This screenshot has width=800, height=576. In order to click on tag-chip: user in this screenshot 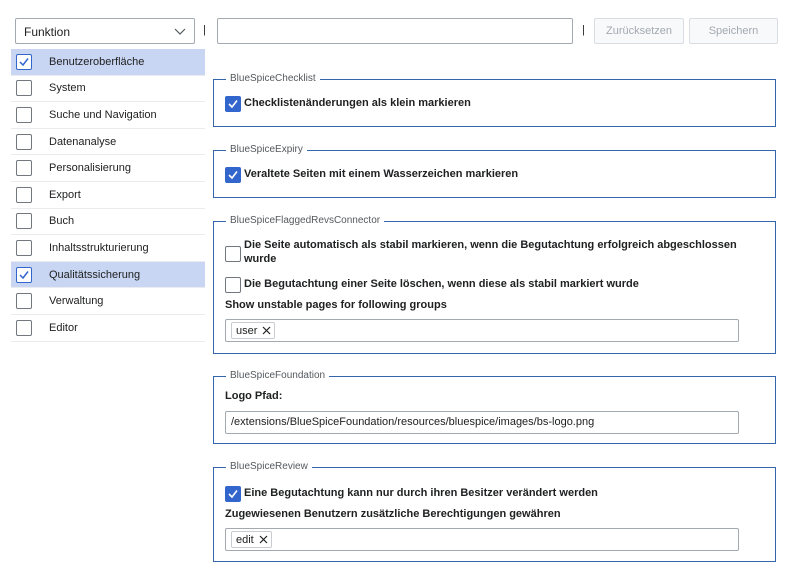, I will do `click(253, 330)`.